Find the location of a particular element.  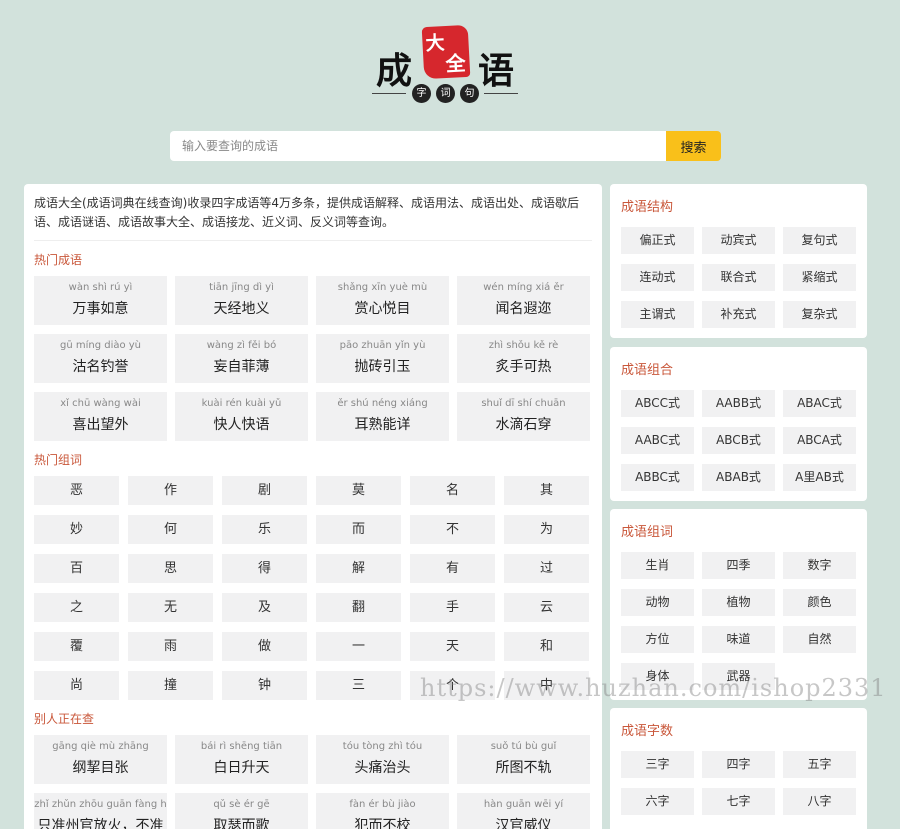

word-char-link: 翻 is located at coordinates (358, 607).